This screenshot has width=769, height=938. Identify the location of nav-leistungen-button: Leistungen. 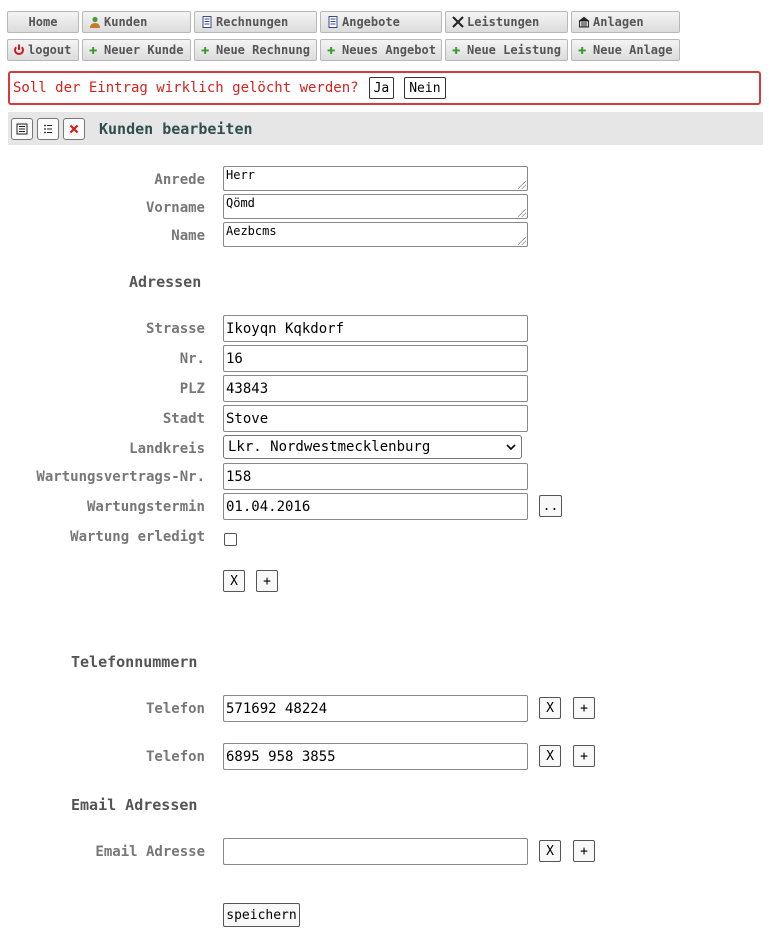
(506, 22).